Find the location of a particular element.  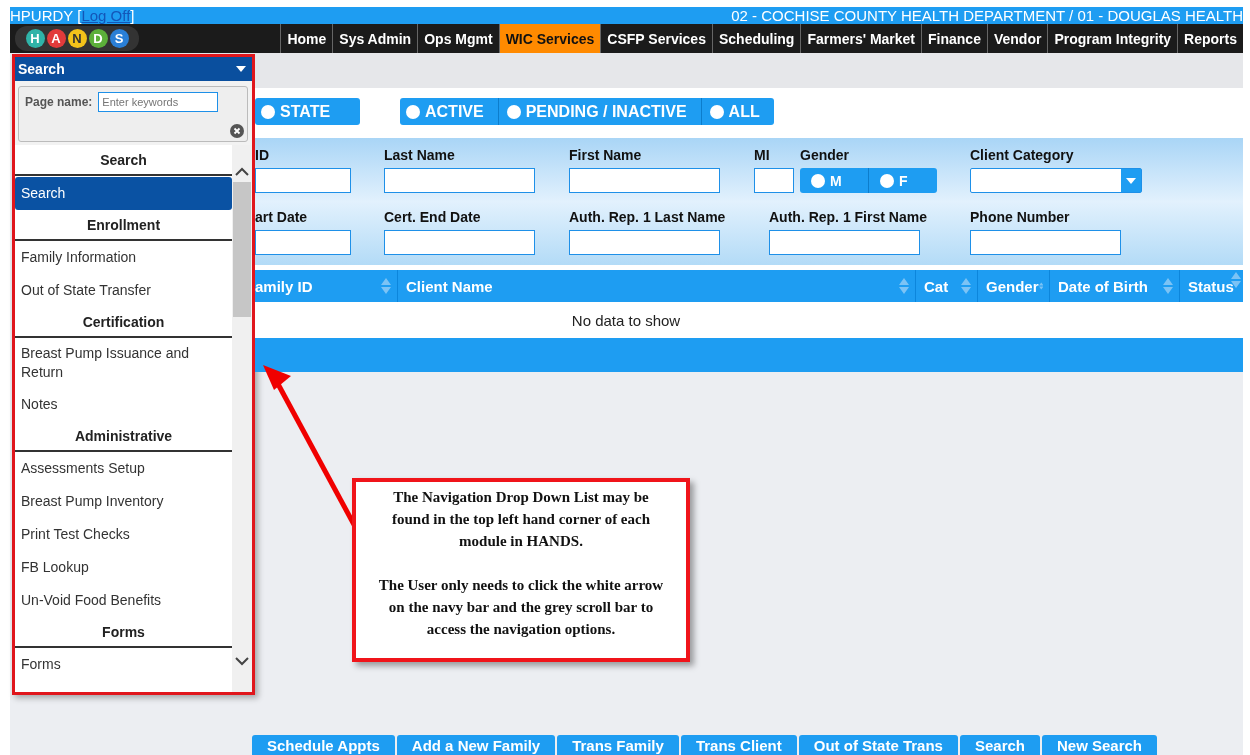

field-label: First Name is located at coordinates (606, 156).